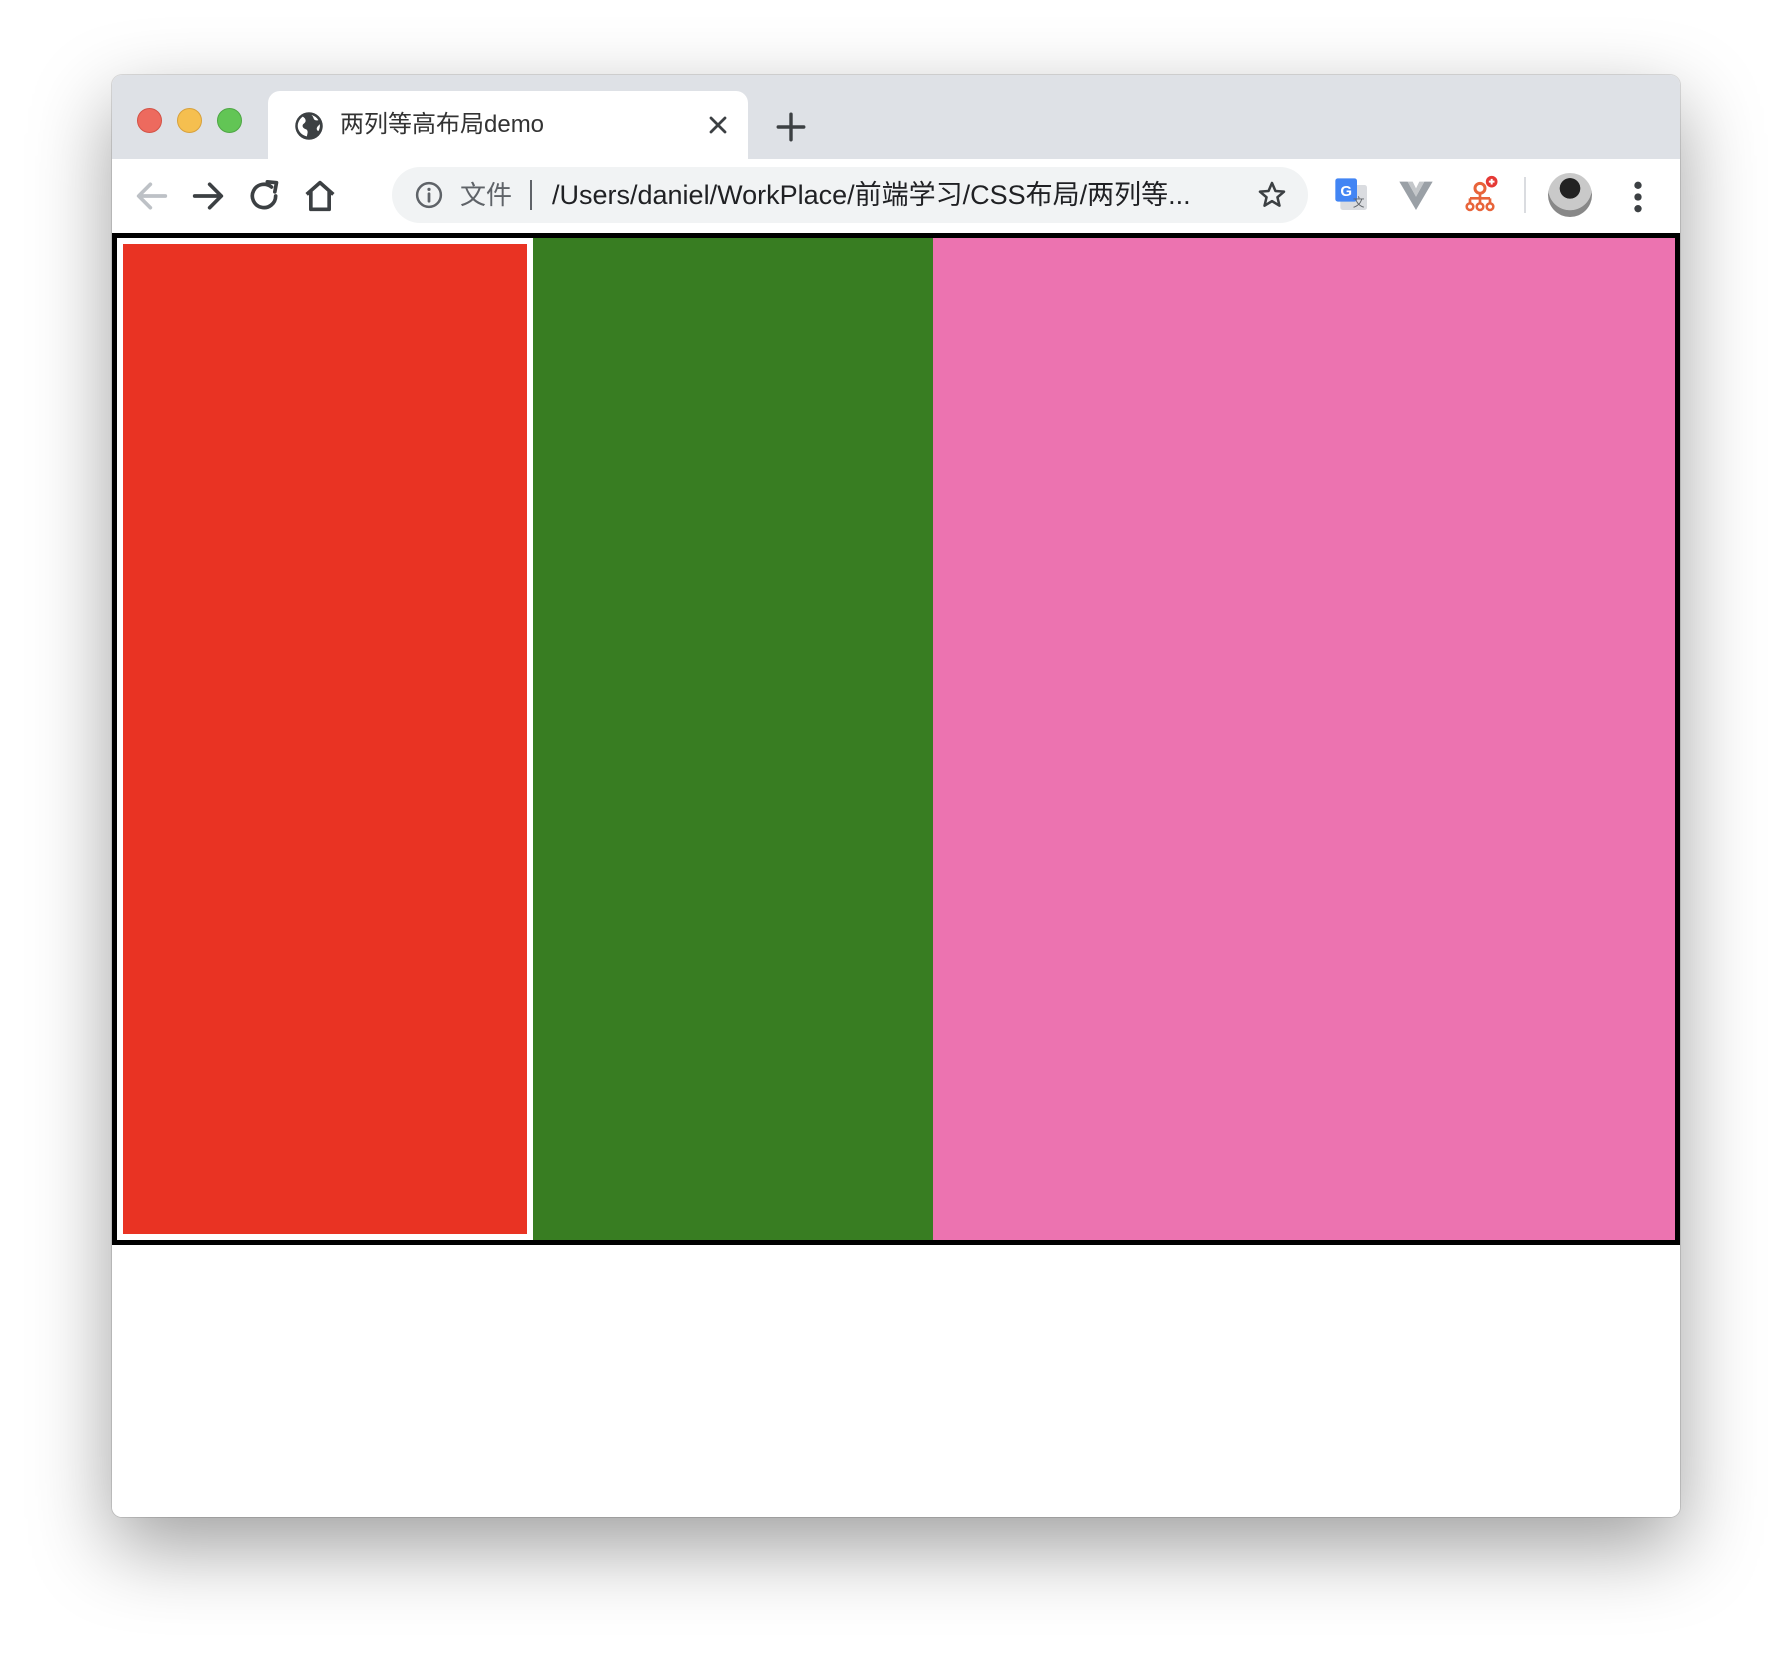 This screenshot has height=1662, width=1790. Describe the element at coordinates (1480, 195) in the screenshot. I see `extension-icon` at that location.